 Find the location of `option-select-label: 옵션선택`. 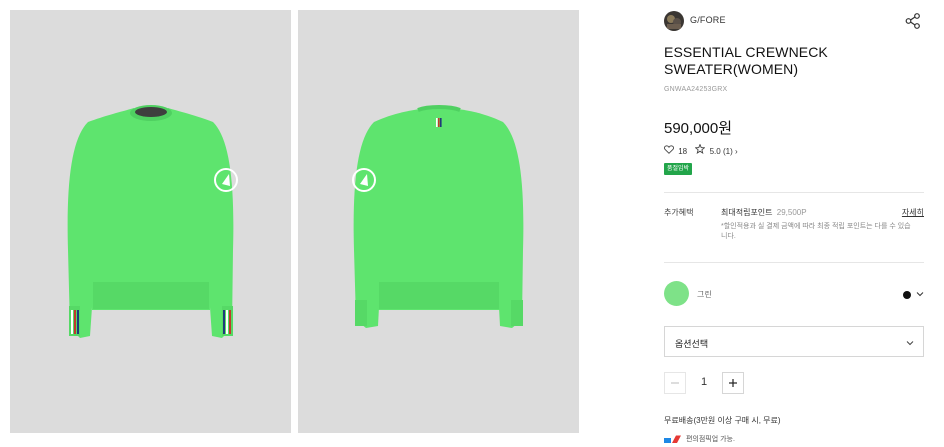

option-select-label: 옵션선택 is located at coordinates (692, 344).